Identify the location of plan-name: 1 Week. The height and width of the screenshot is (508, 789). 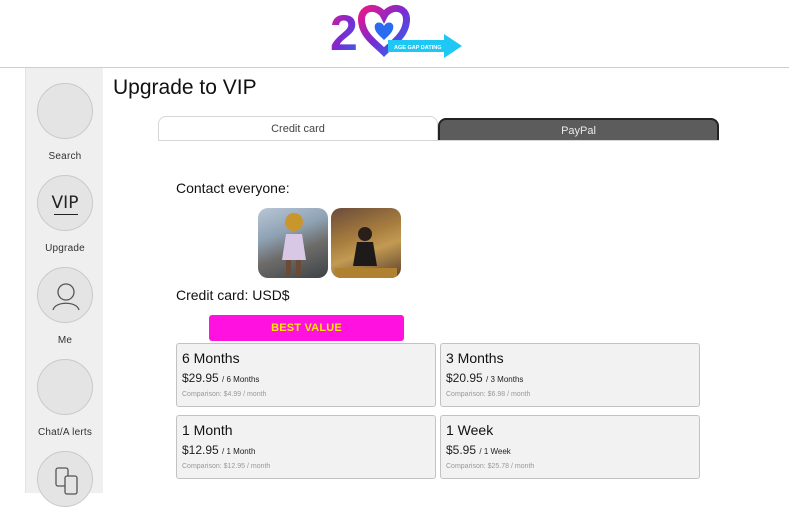
(470, 430).